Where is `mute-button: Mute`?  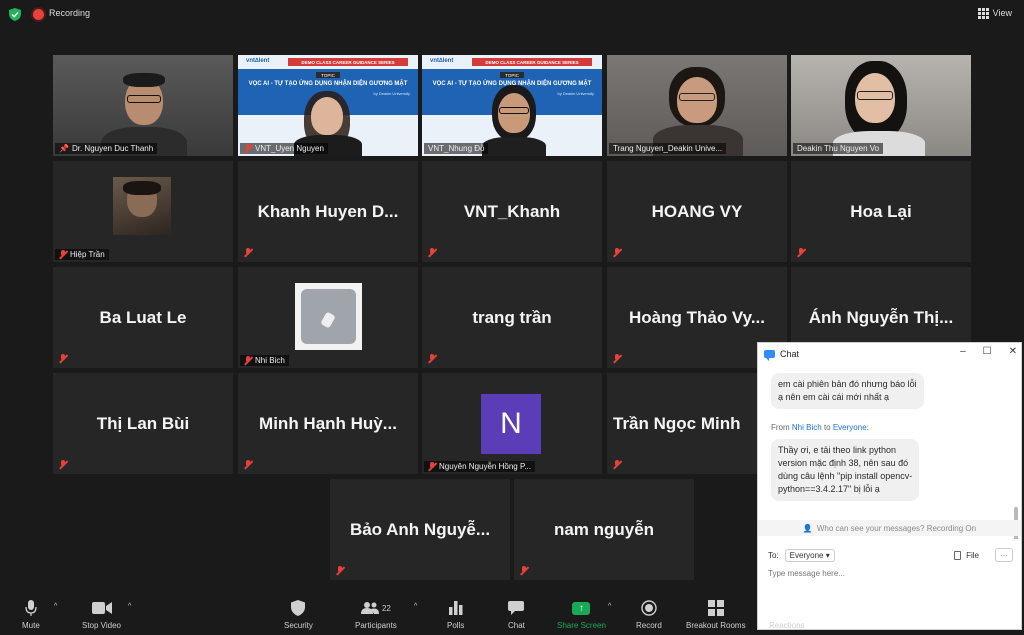 mute-button: Mute is located at coordinates (31, 614).